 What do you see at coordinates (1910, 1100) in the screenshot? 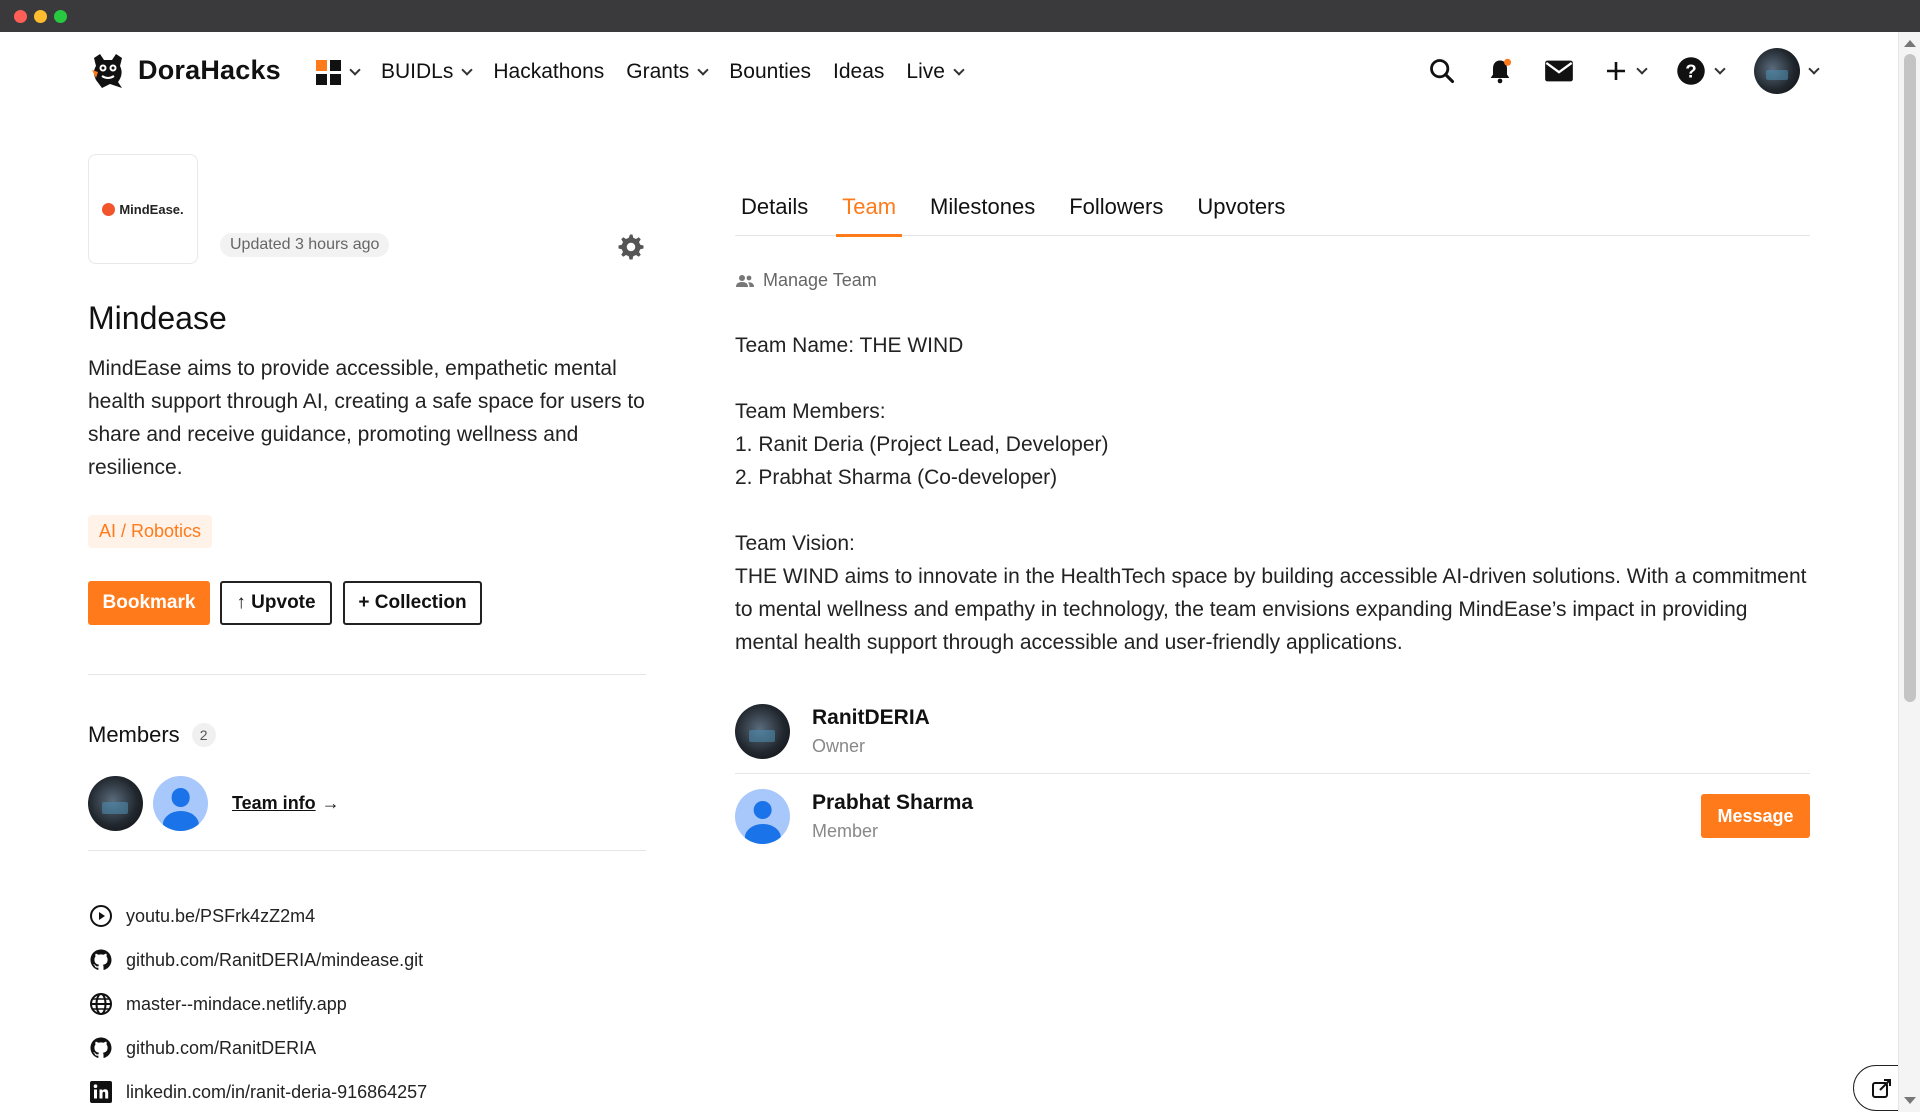
I see `scroll-down-arrow` at bounding box center [1910, 1100].